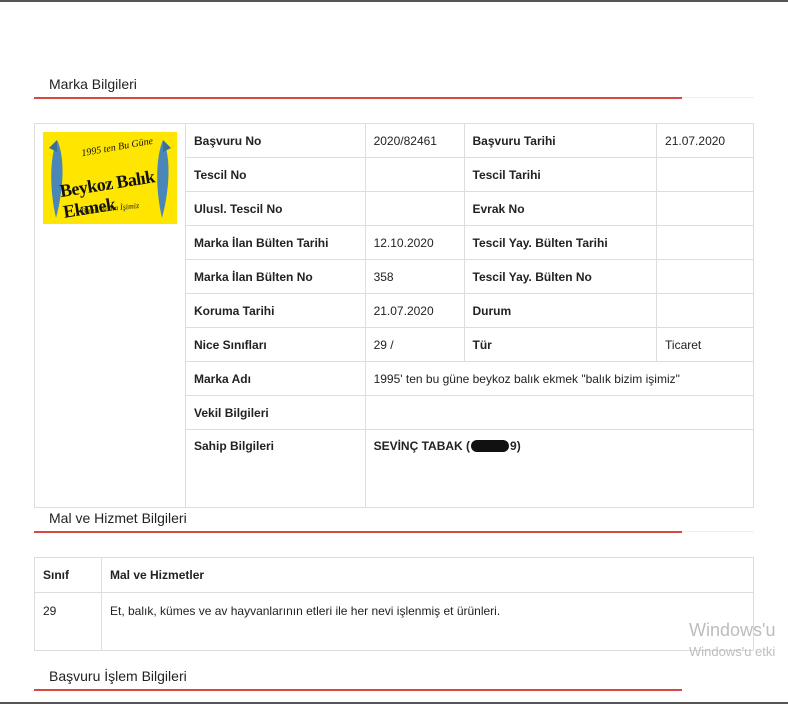 This screenshot has height=704, width=788. What do you see at coordinates (68, 621) in the screenshot?
I see `cell-sinif: 29` at bounding box center [68, 621].